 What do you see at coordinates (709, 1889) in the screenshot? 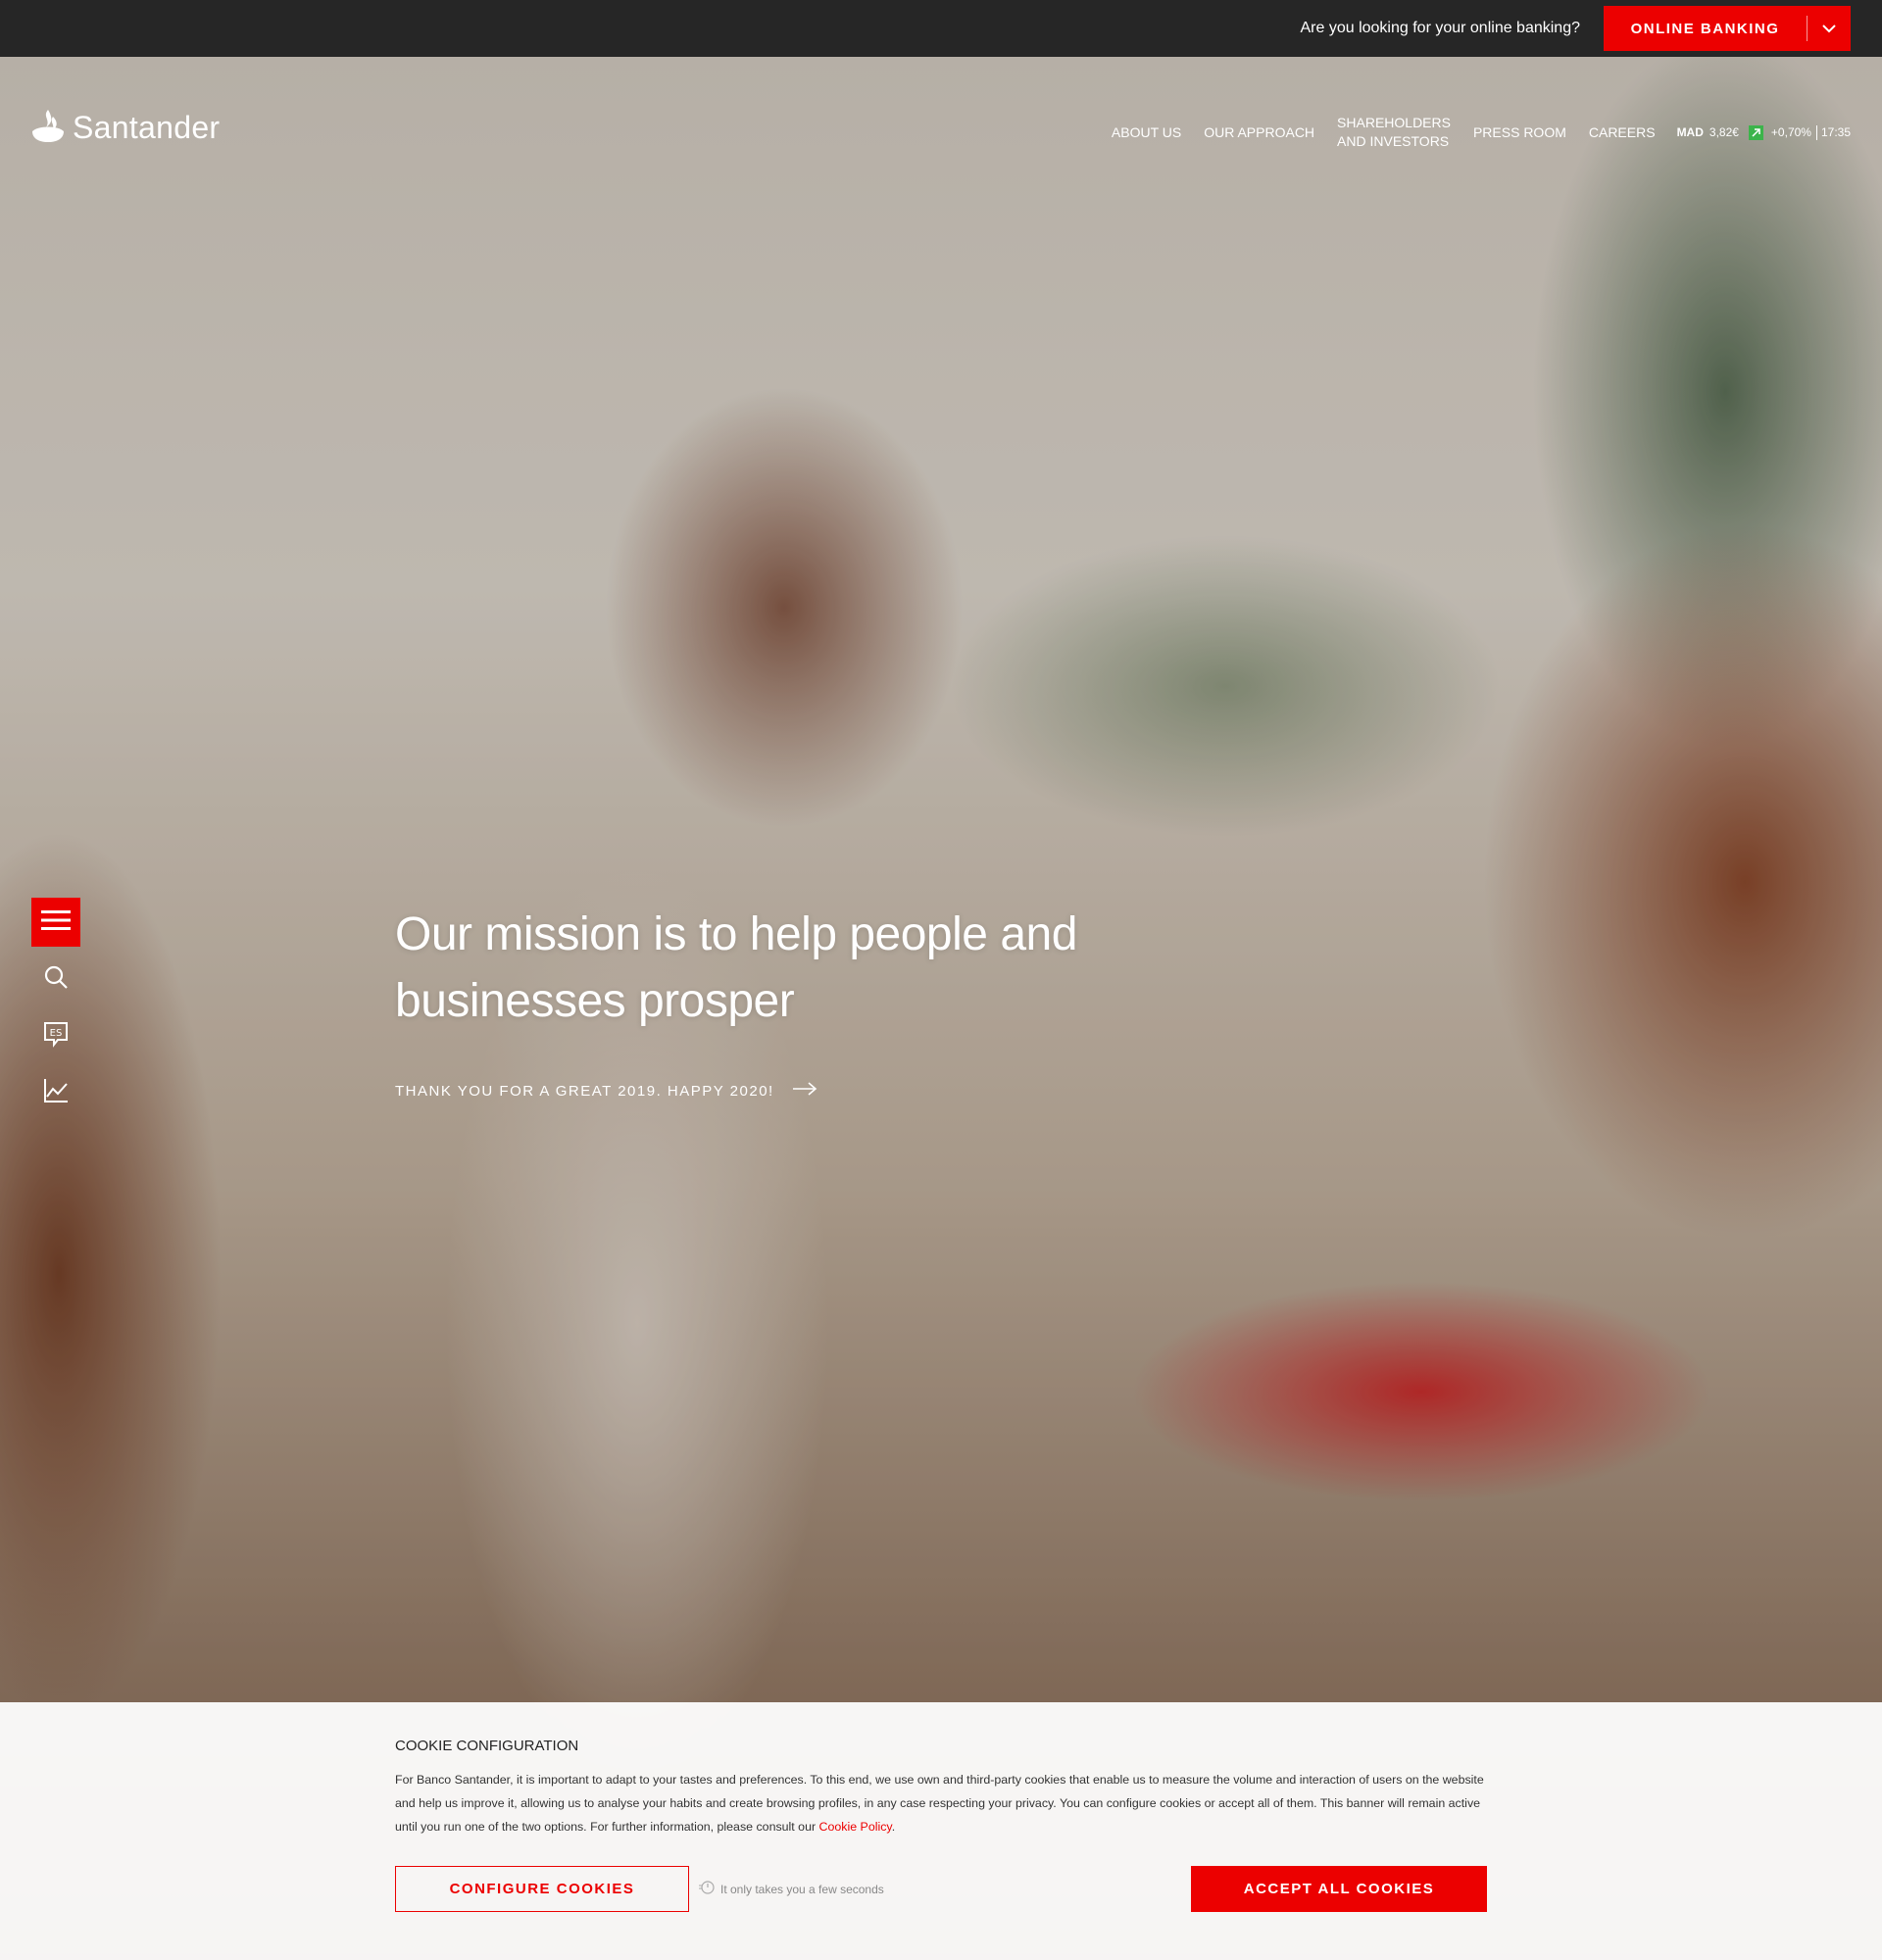
I see `timer-icon` at bounding box center [709, 1889].